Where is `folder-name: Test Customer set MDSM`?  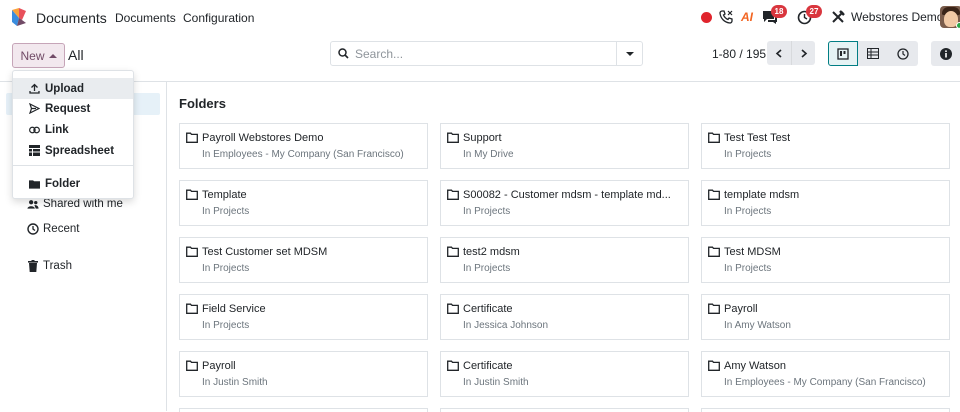 folder-name: Test Customer set MDSM is located at coordinates (265, 252).